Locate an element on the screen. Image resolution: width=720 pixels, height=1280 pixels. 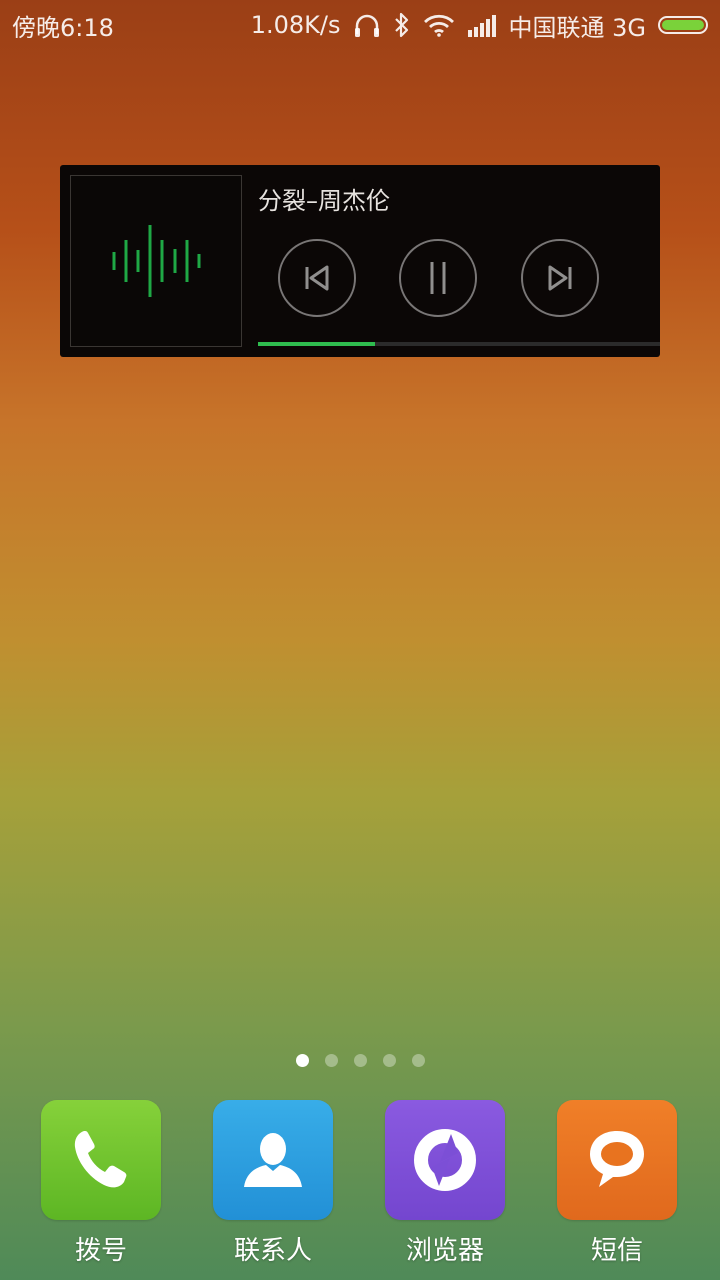
dock-app-contacts: 联系人 is located at coordinates (273, 1183).